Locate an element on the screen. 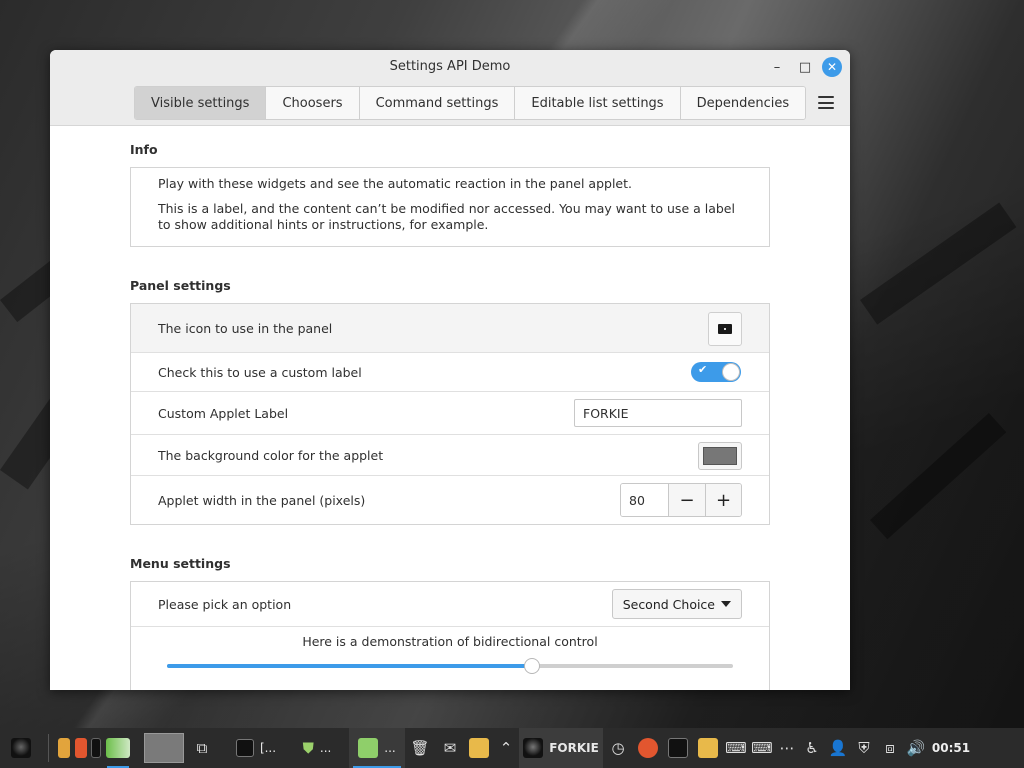  applet-width-spinbox: 80 − + is located at coordinates (681, 500).